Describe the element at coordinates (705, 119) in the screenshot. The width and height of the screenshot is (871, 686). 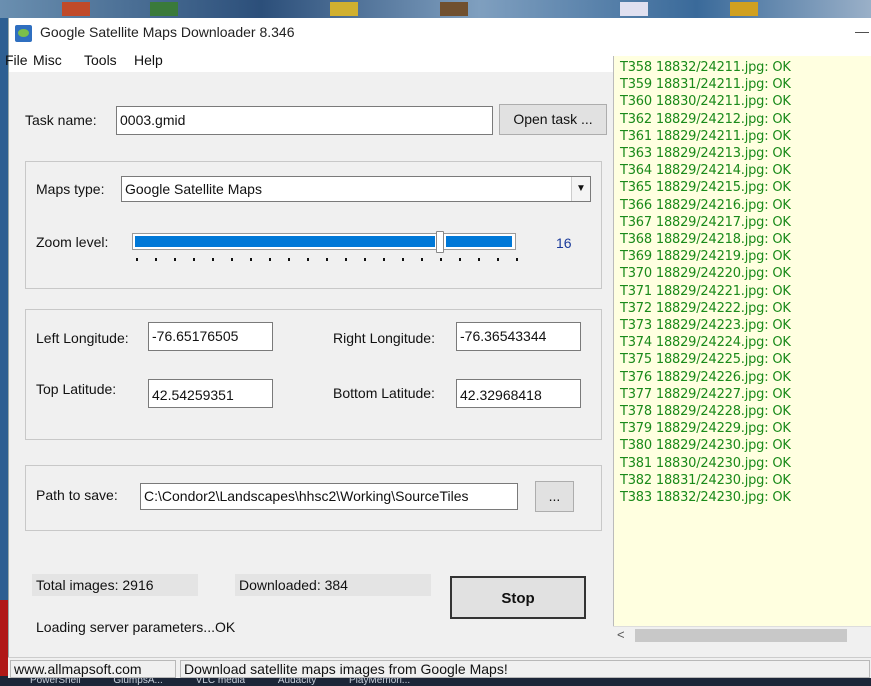
I see `log-entry: T362 18829/24212.jpg: OK` at that location.